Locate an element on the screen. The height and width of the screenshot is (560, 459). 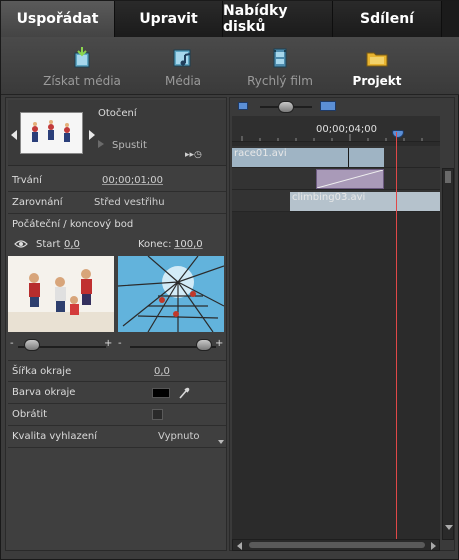
transition-thumbnail is located at coordinates (51, 133).